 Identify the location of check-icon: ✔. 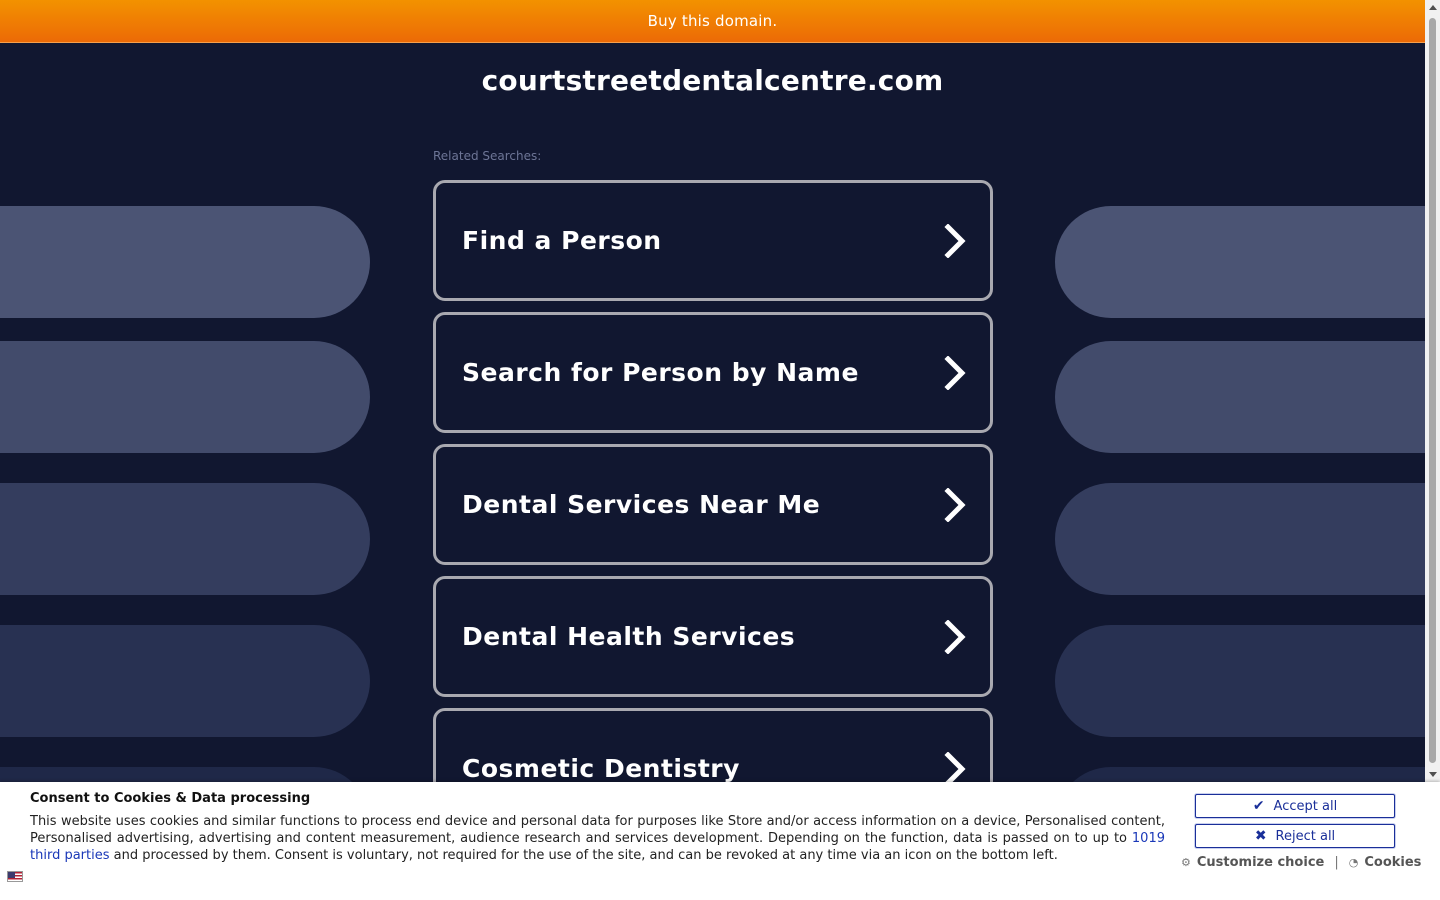
(1258, 806).